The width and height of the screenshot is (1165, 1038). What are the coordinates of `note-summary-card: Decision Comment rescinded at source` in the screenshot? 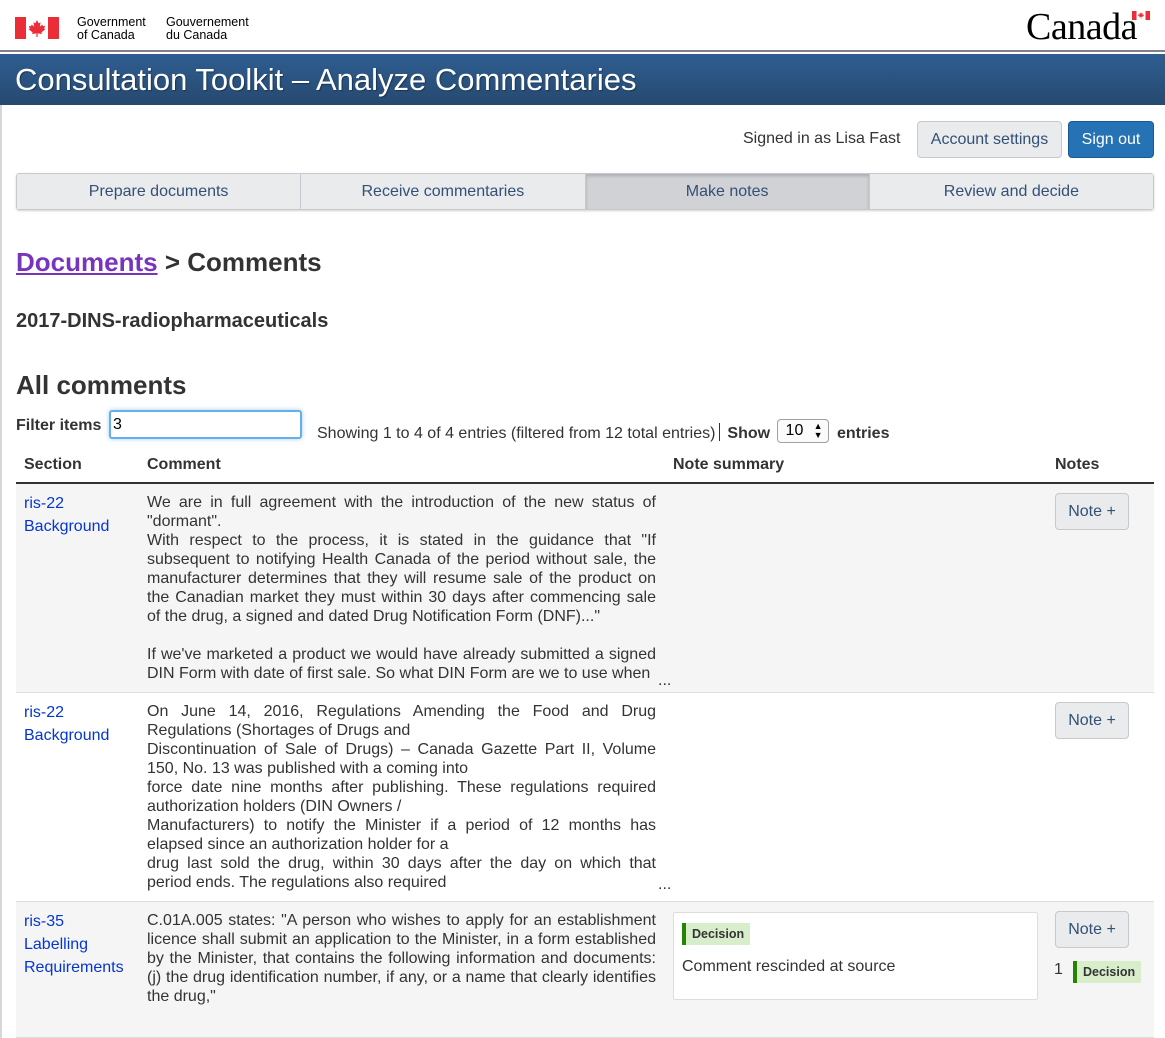 It's located at (855, 956).